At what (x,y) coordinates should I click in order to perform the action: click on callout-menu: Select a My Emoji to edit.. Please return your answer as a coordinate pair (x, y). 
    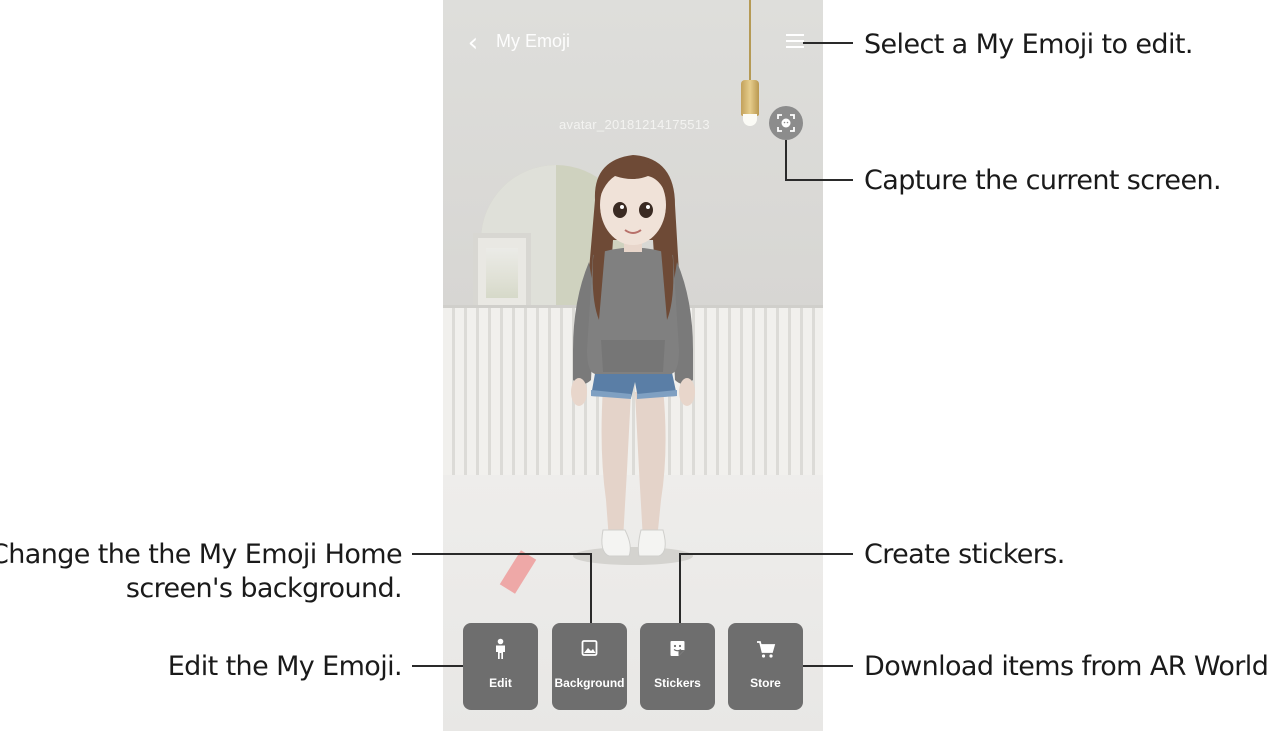
    Looking at the image, I should click on (1028, 44).